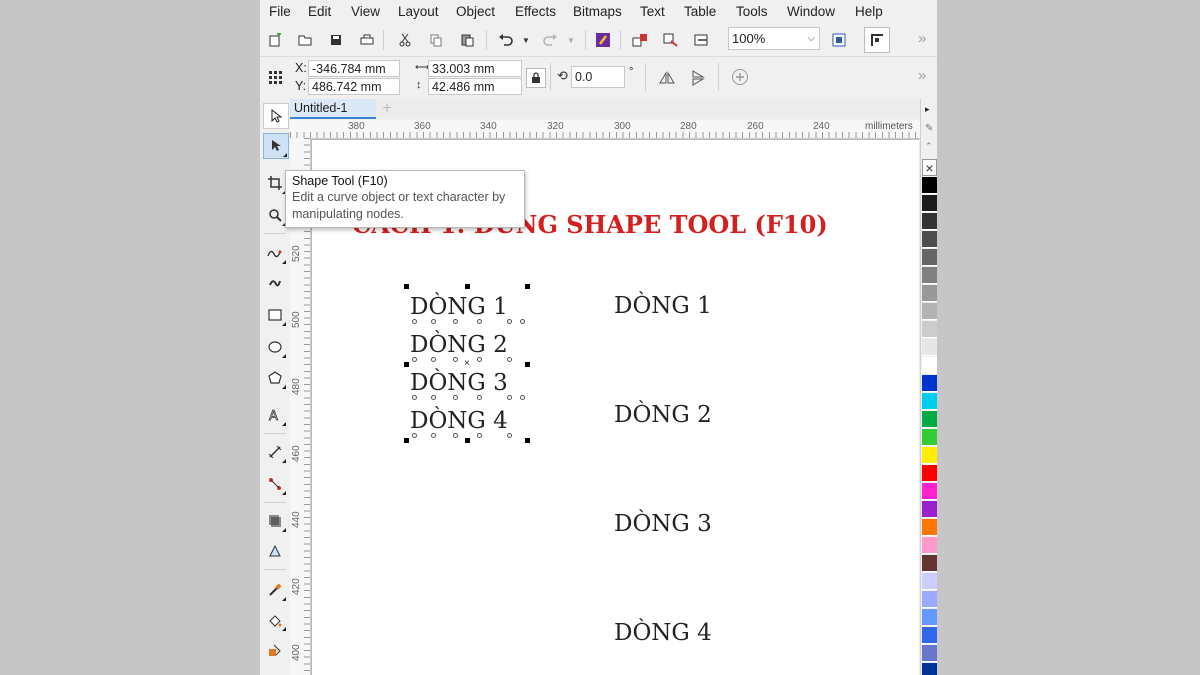  Describe the element at coordinates (275, 315) in the screenshot. I see `rectangle-tool-icon` at that location.